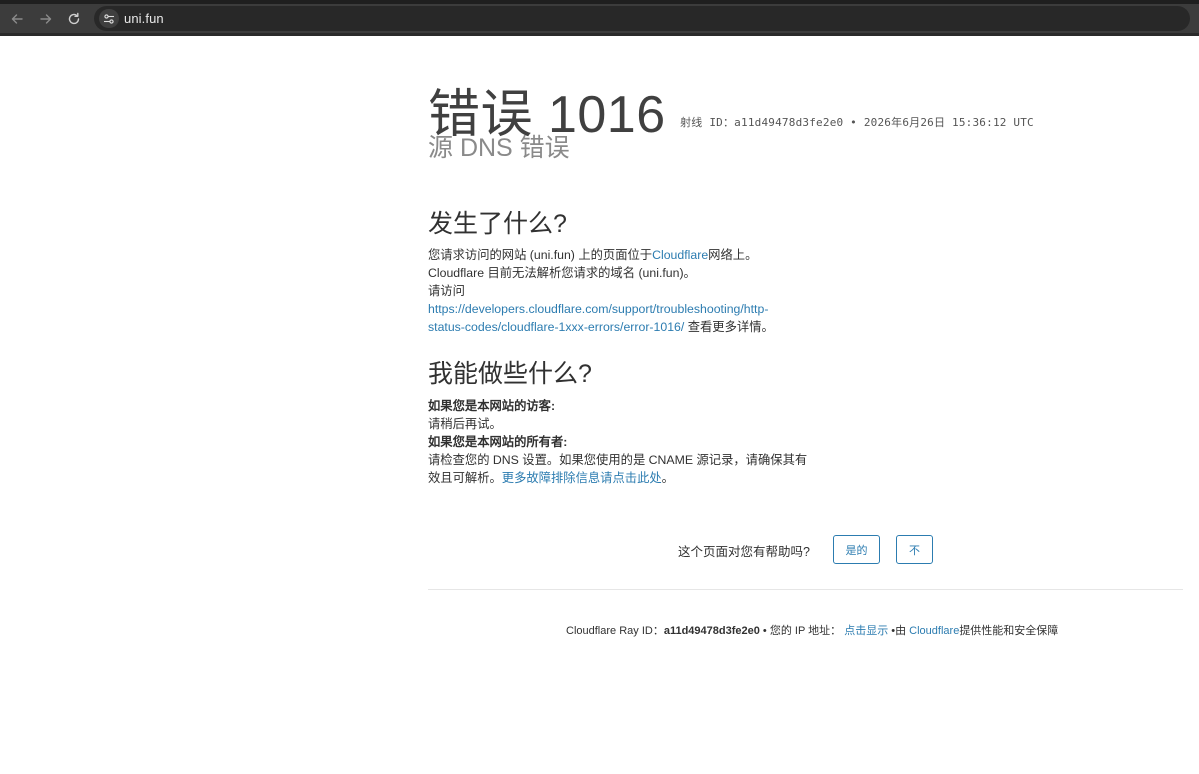 This screenshot has height=774, width=1199. Describe the element at coordinates (465, 478) in the screenshot. I see `owner-text-line2: 效且可解析。` at that location.